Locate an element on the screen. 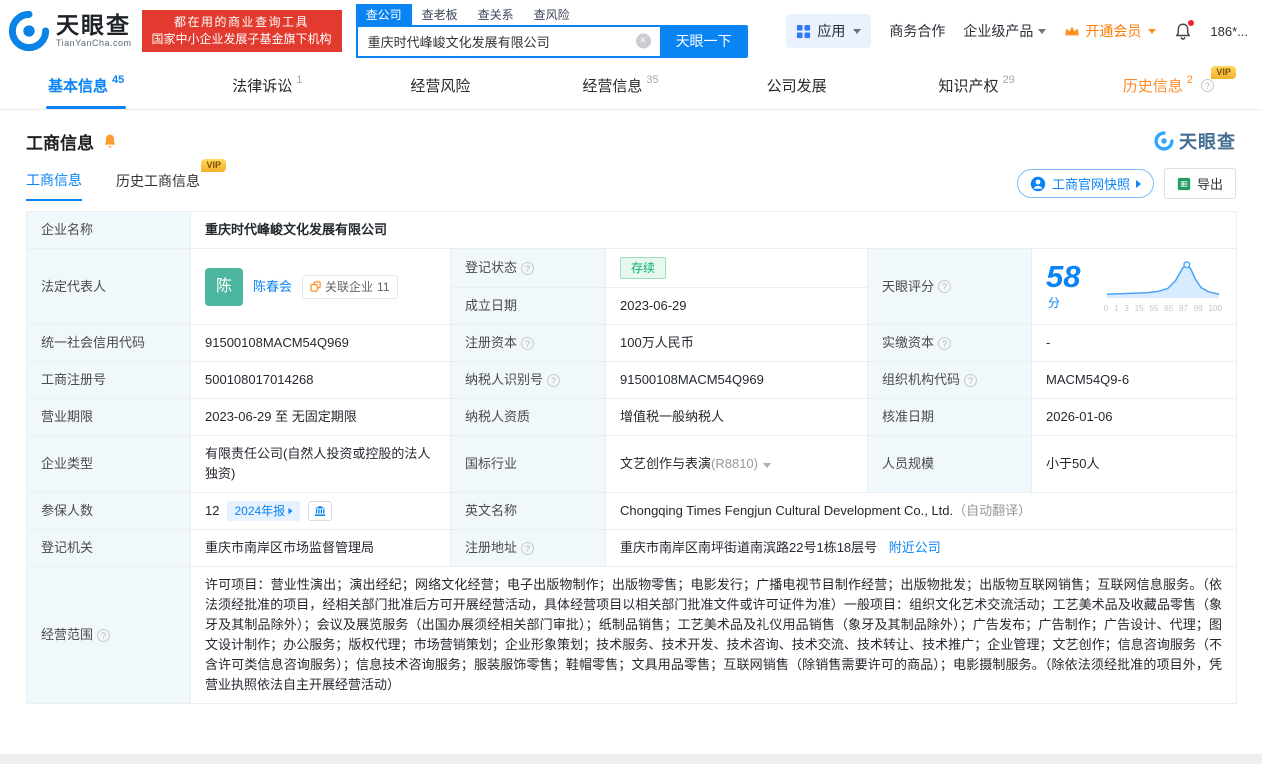 The image size is (1262, 764). legal-rep-link: 陈春会 is located at coordinates (272, 287).